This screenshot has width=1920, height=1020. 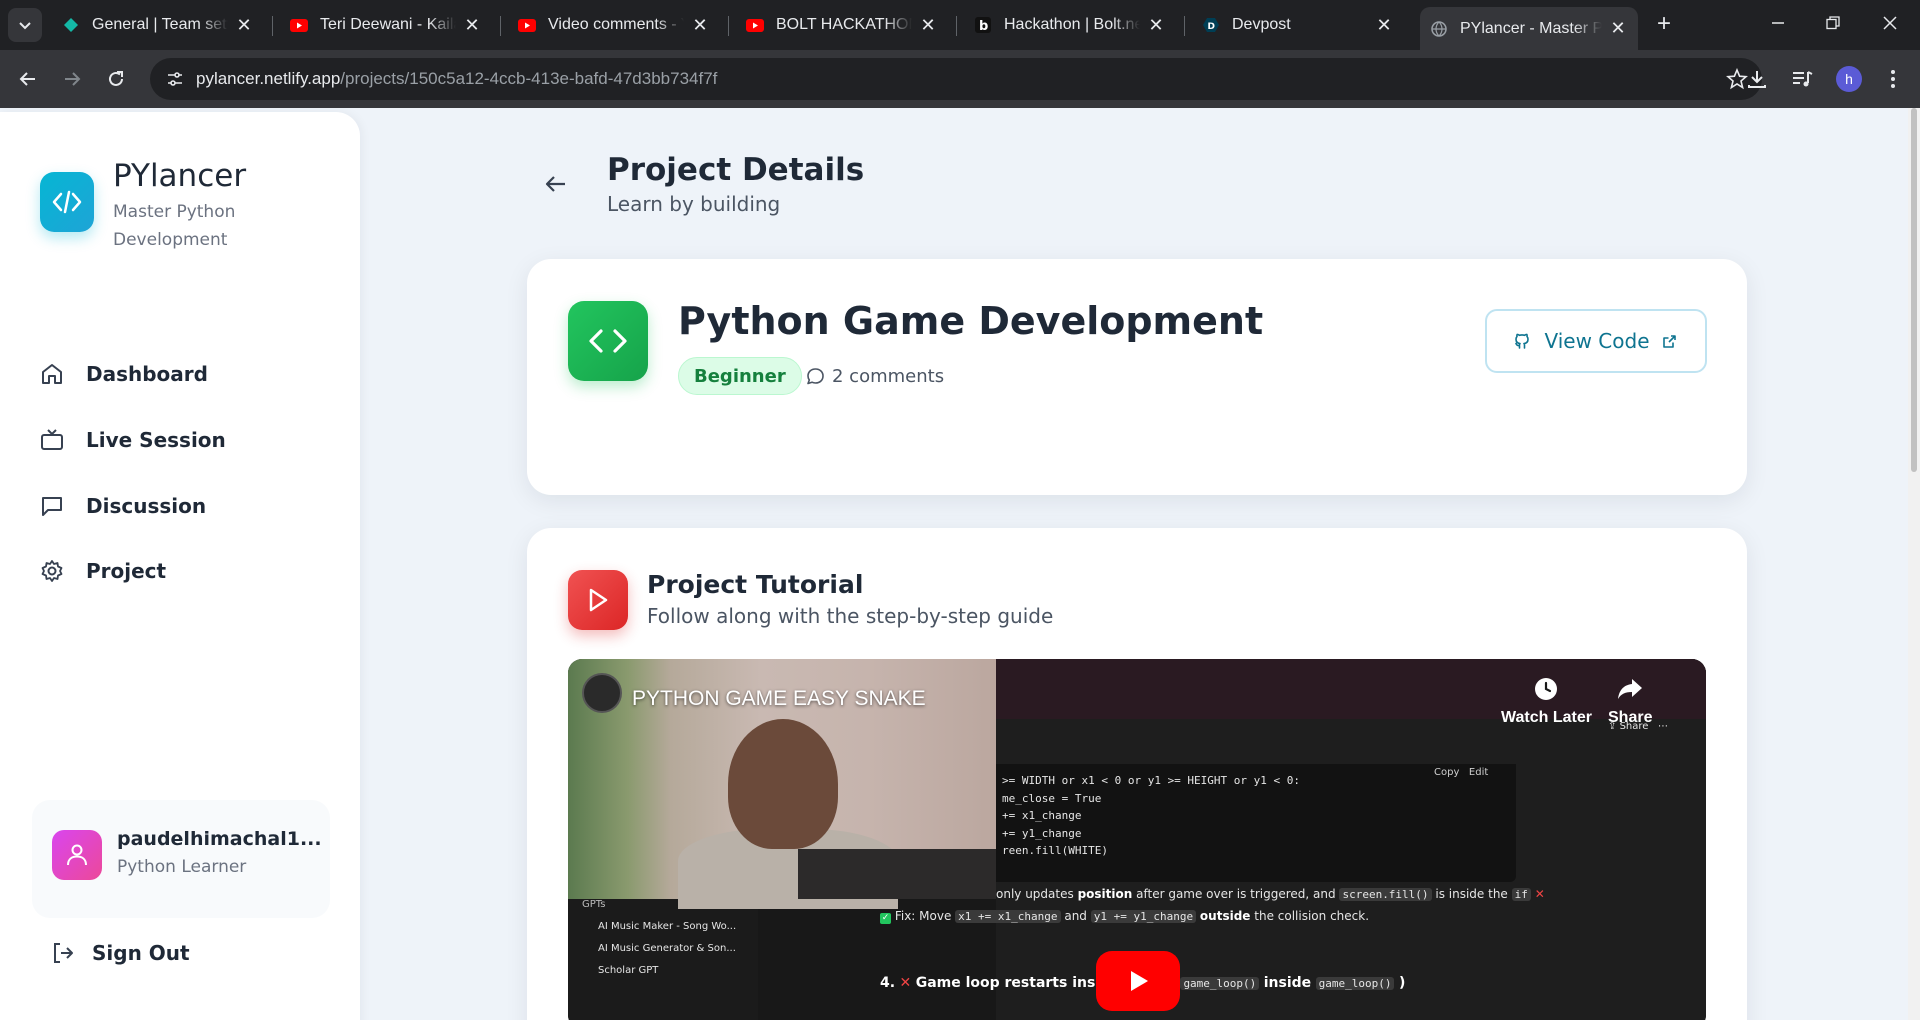 What do you see at coordinates (147, 374) in the screenshot?
I see `nav-label: Dashboard` at bounding box center [147, 374].